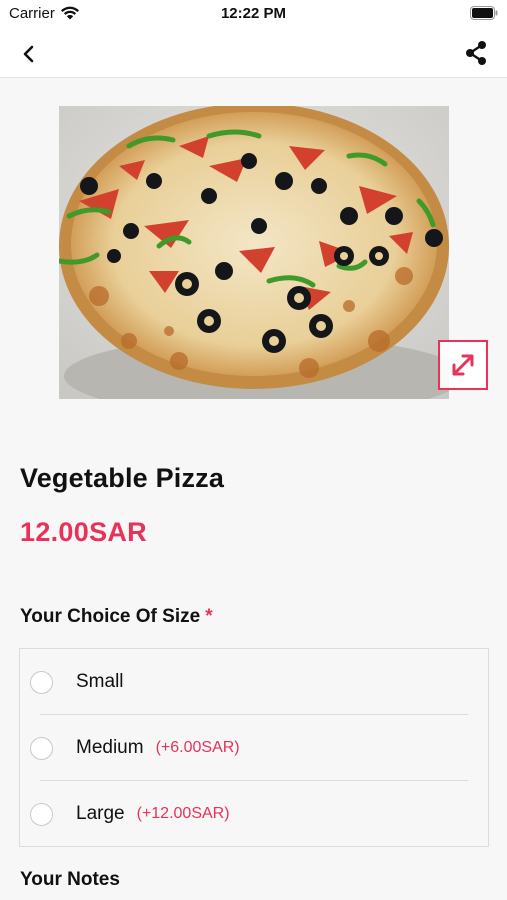  I want to click on option-extra-price: (+6.00SAR), so click(197, 747).